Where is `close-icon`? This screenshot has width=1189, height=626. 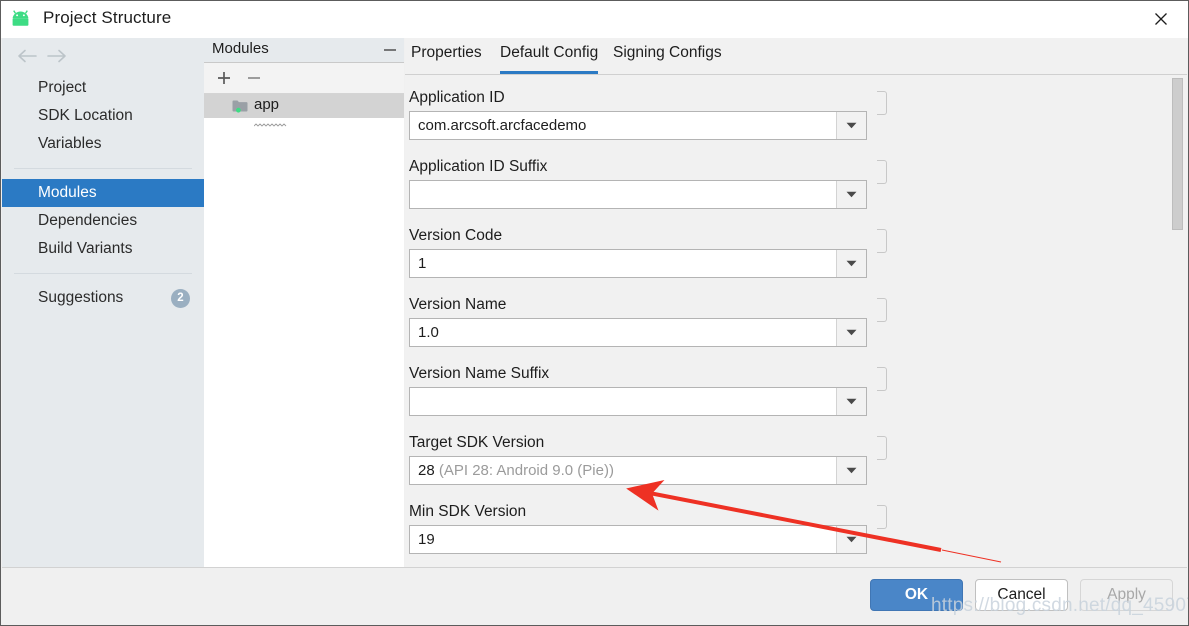
close-icon is located at coordinates (1161, 19).